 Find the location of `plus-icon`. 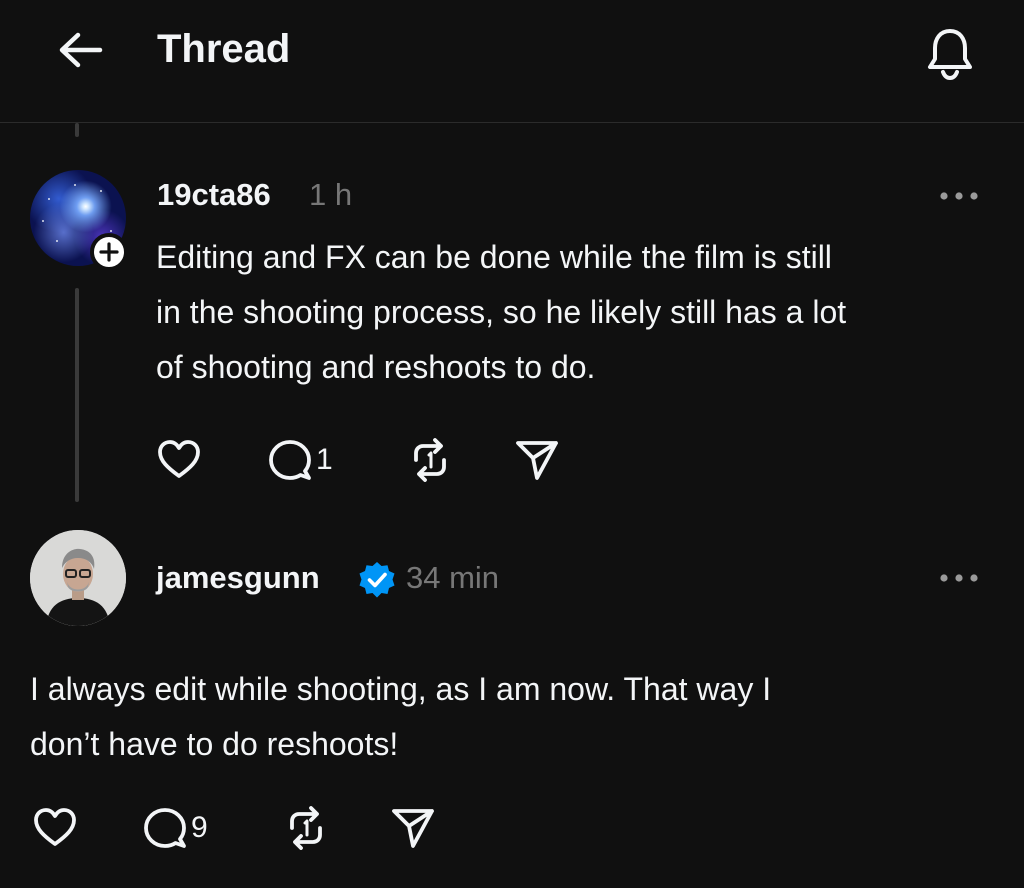

plus-icon is located at coordinates (109, 252).